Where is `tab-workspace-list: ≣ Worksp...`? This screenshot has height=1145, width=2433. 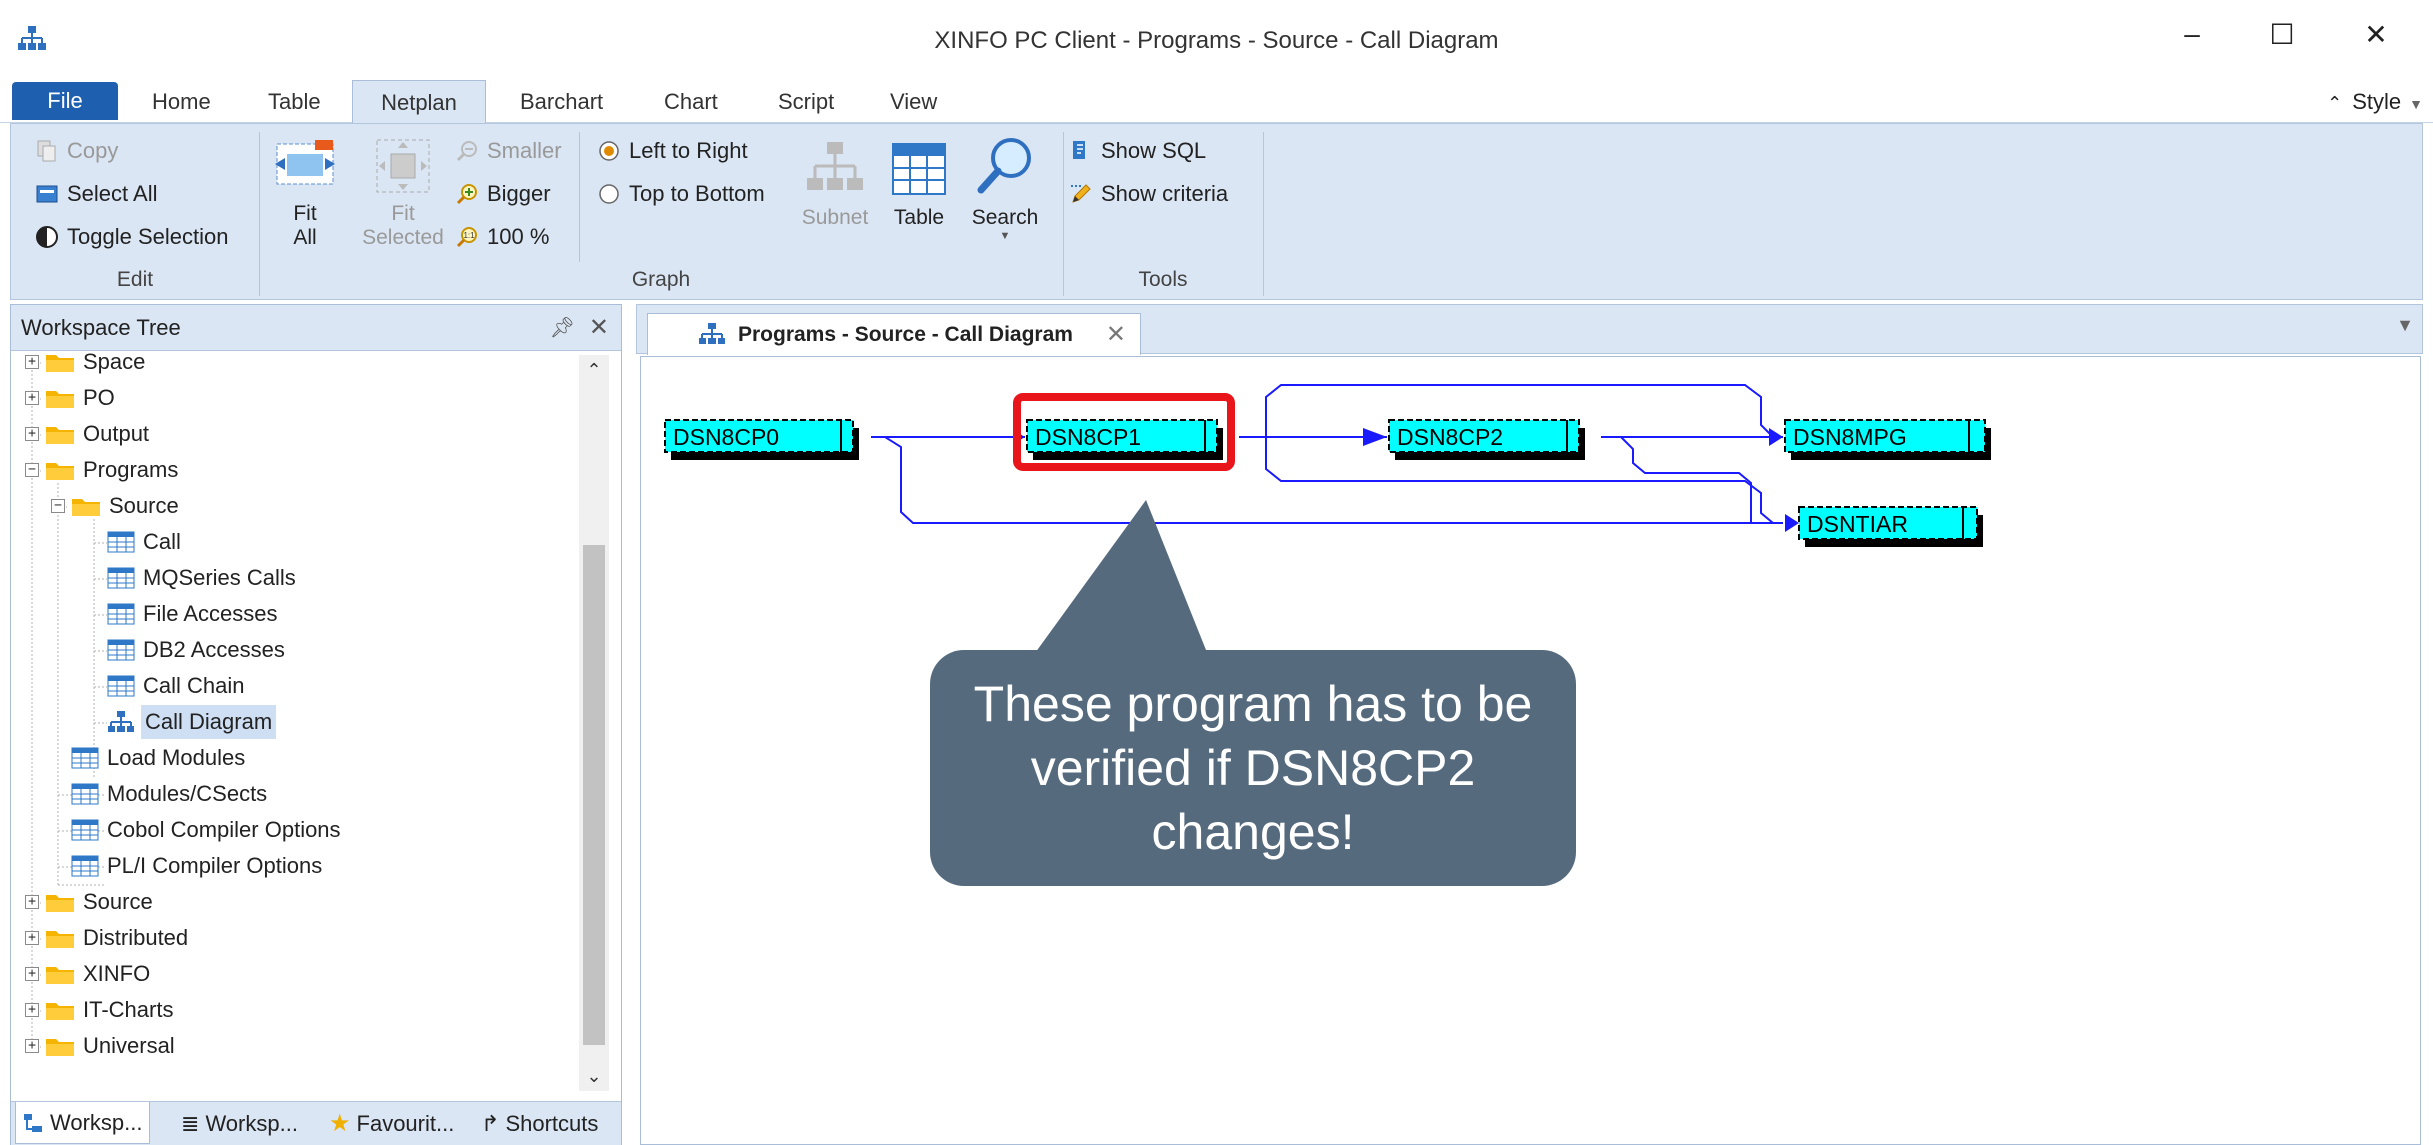
tab-workspace-list: ≣ Worksp... is located at coordinates (239, 1123).